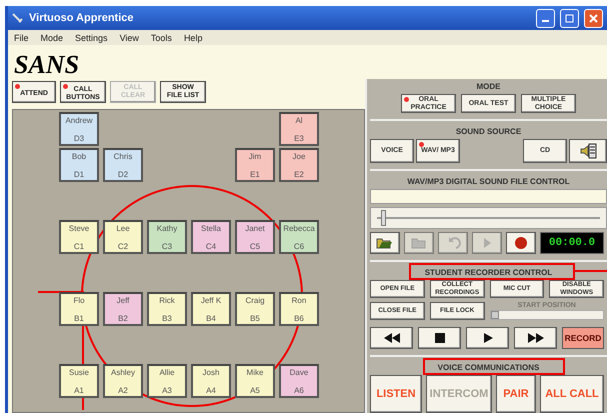  What do you see at coordinates (79, 138) in the screenshot?
I see `seat-code: D3` at bounding box center [79, 138].